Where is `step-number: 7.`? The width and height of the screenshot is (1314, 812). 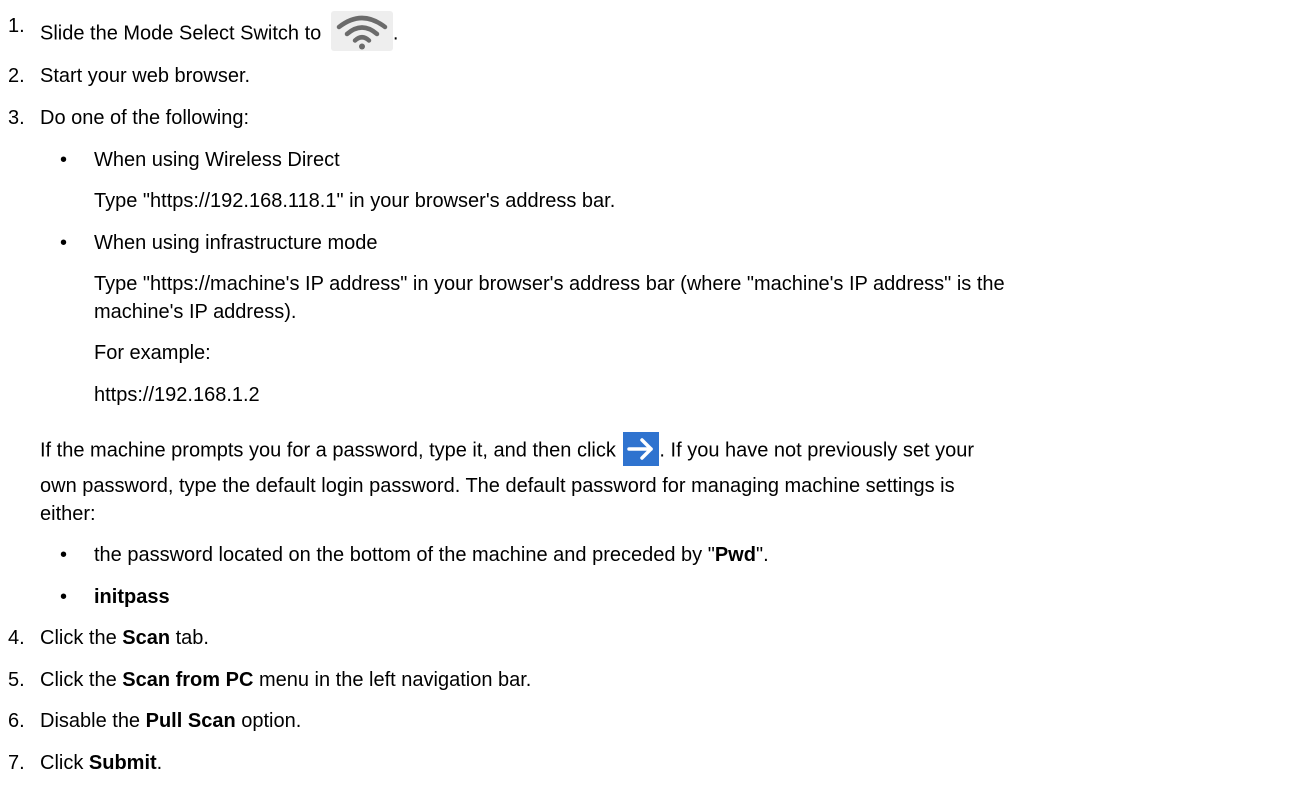
step-number: 7. is located at coordinates (16, 763).